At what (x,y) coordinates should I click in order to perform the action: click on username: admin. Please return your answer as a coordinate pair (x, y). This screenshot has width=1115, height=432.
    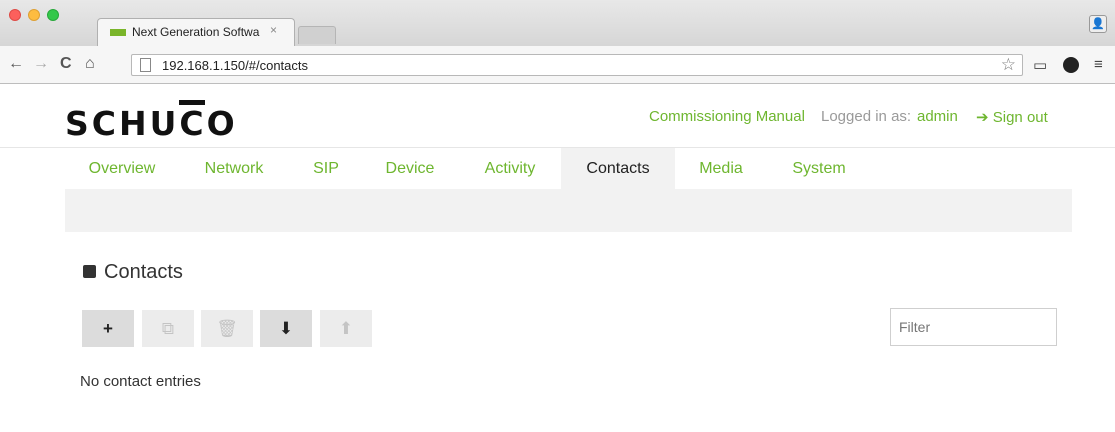
    Looking at the image, I should click on (937, 116).